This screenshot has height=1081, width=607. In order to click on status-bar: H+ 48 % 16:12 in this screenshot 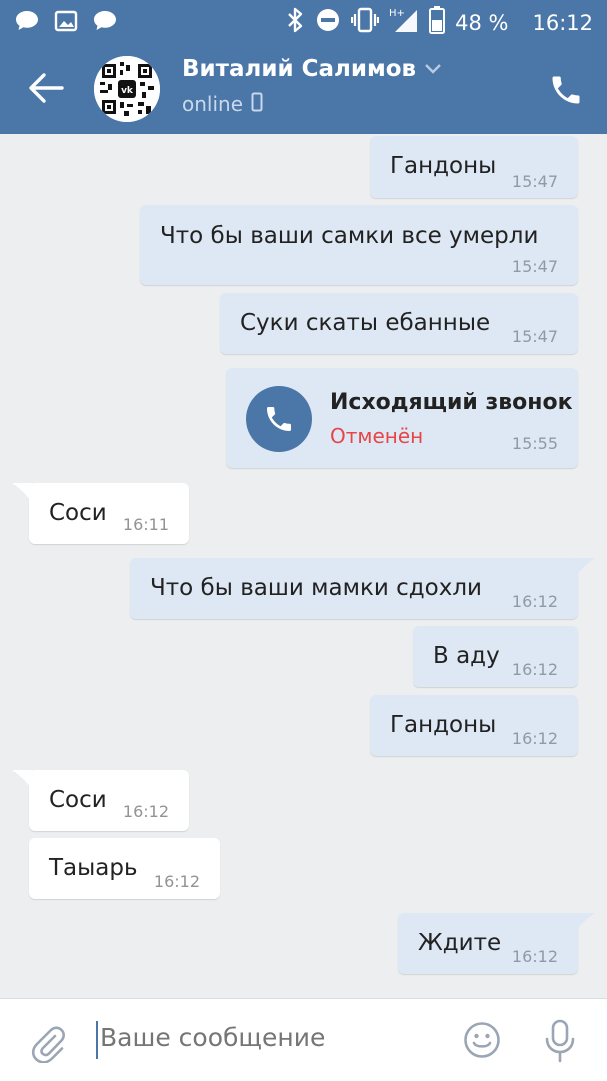, I will do `click(303, 21)`.